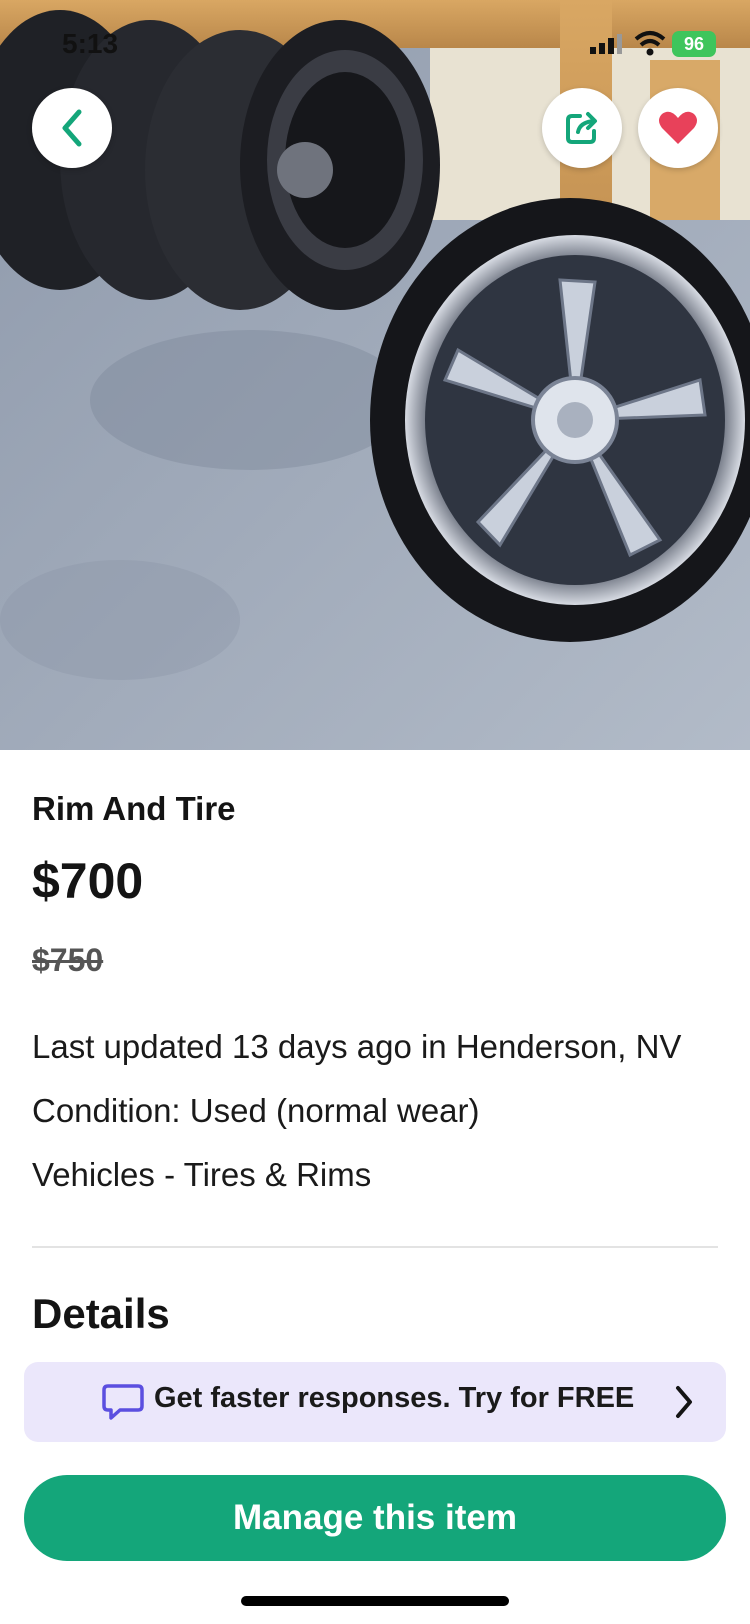  What do you see at coordinates (375, 45) in the screenshot?
I see `status-bar: 5:13 96` at bounding box center [375, 45].